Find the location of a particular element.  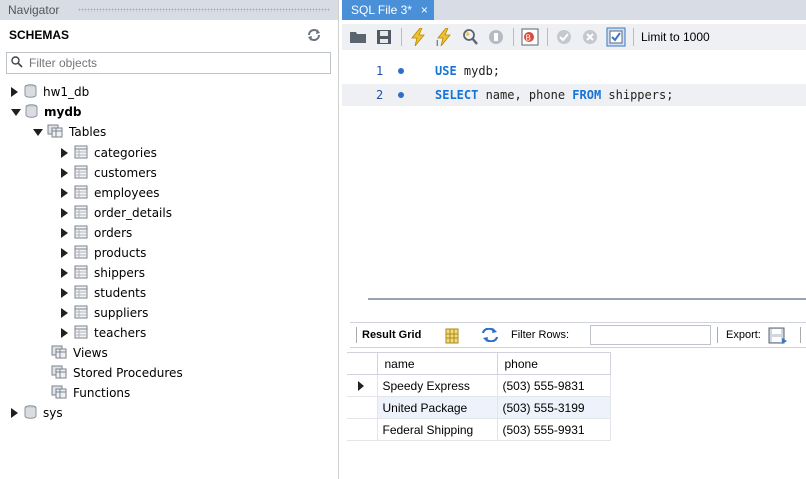

commit-icon is located at coordinates (564, 37).